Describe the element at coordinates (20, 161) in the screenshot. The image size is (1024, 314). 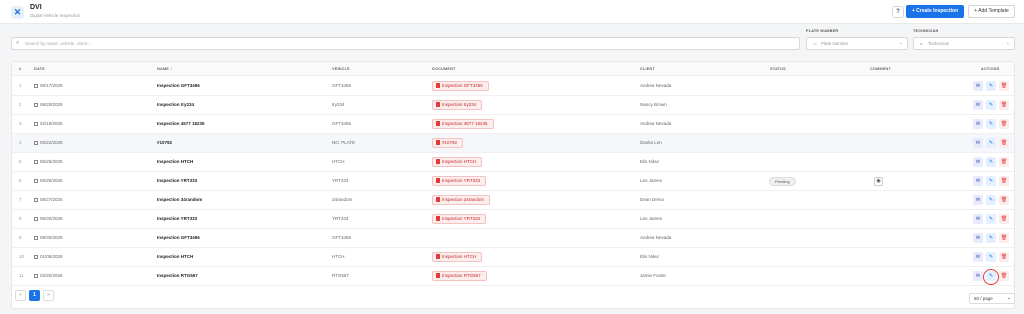
I see `row-number: 5` at that location.